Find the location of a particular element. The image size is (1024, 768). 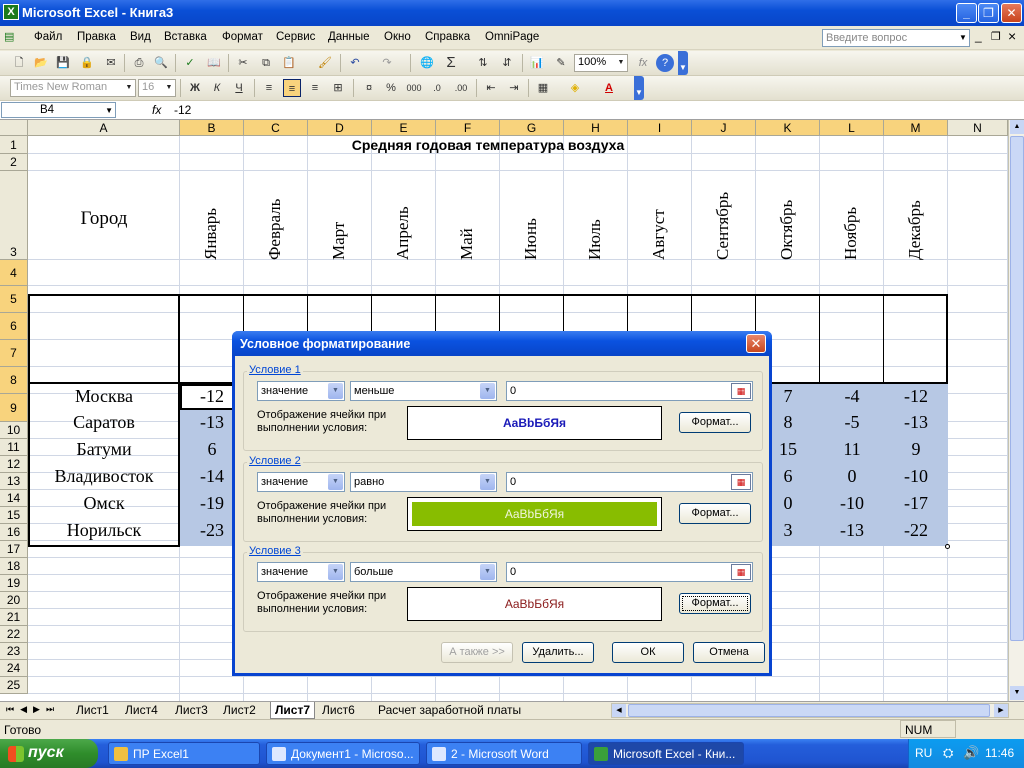

row-header: 7 is located at coordinates (14, 353).